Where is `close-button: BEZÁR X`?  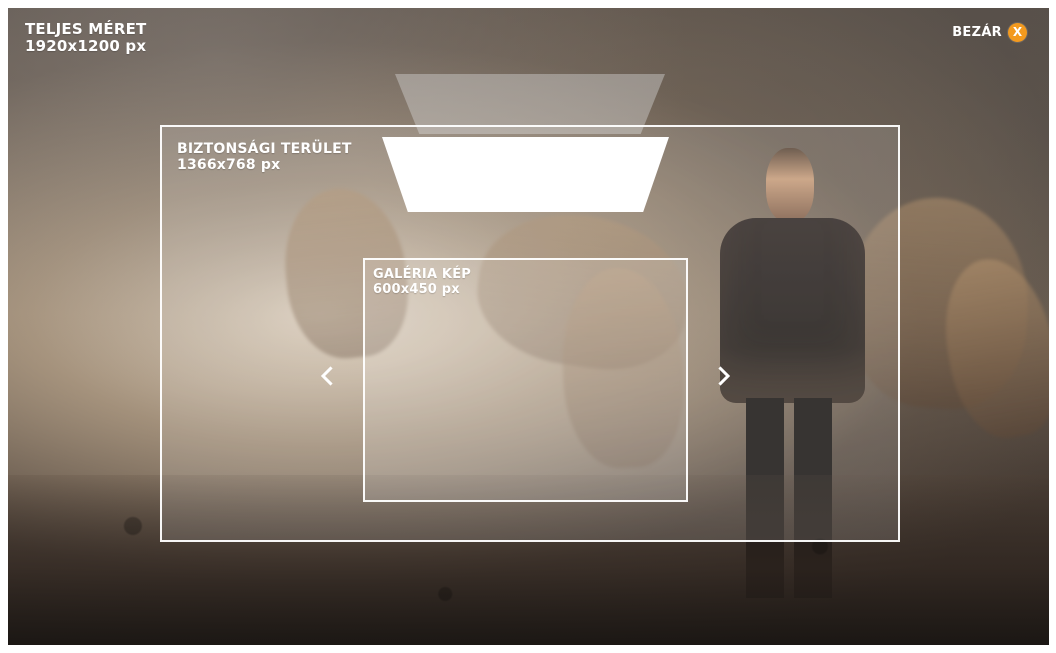 close-button: BEZÁR X is located at coordinates (989, 32).